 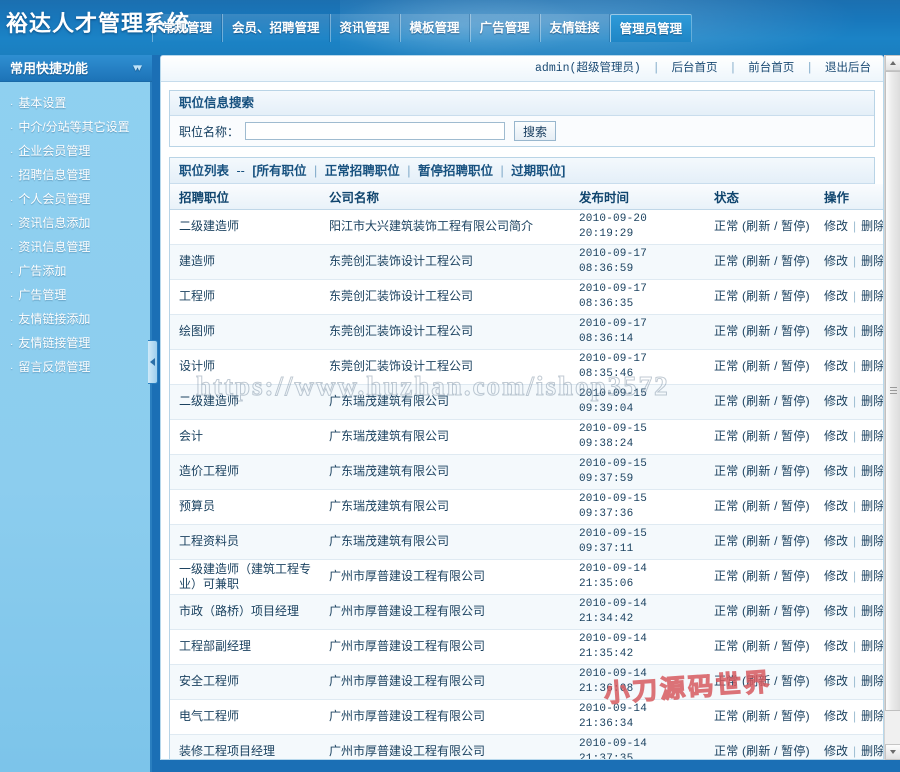 I want to click on sidebar-item-11: · 留言反馈管理, so click(x=80, y=367).